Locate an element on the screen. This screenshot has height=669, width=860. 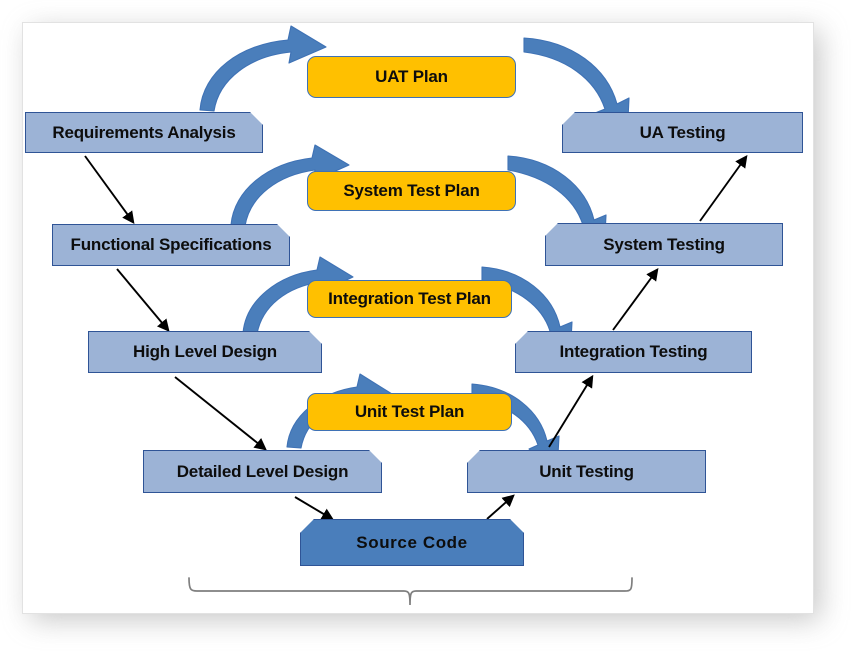
stage-label-high-level-design: High Level Design is located at coordinates (205, 351).